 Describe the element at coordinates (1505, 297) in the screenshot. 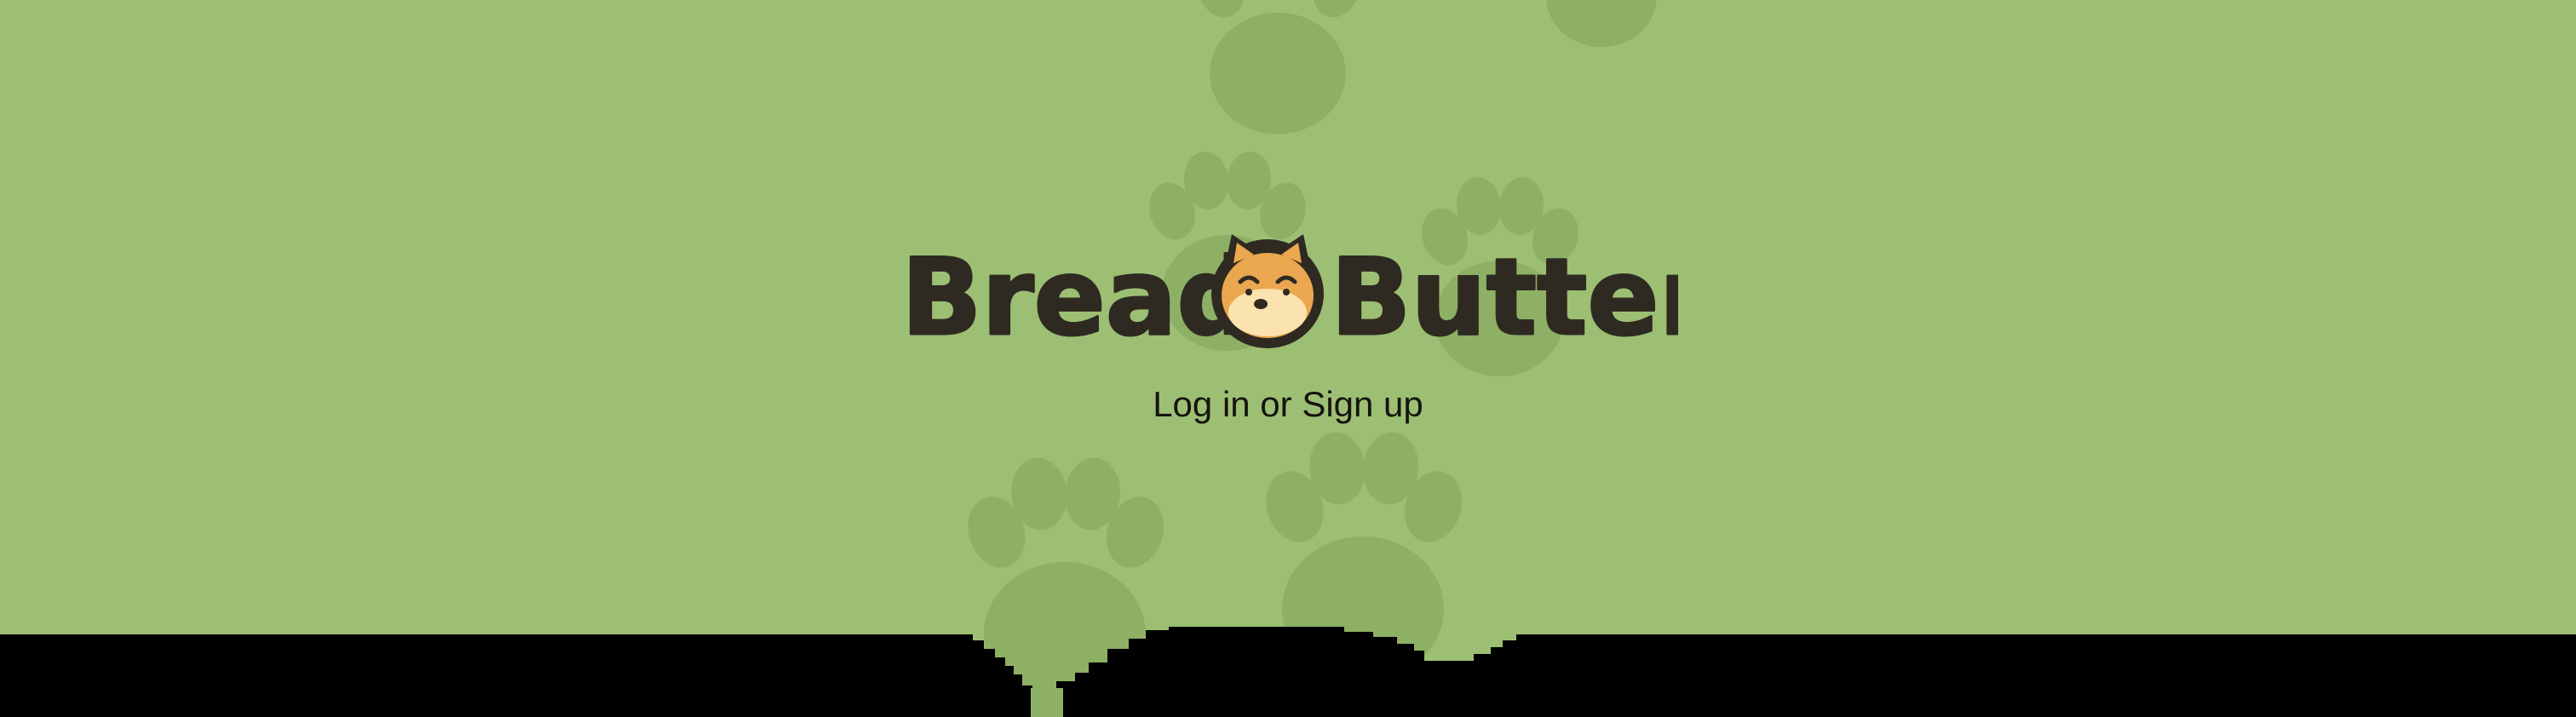

I see `brand-word-butter: Butter` at that location.